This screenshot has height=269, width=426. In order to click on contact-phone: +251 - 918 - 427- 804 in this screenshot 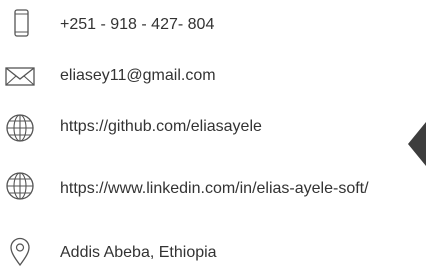, I will do `click(213, 23)`.